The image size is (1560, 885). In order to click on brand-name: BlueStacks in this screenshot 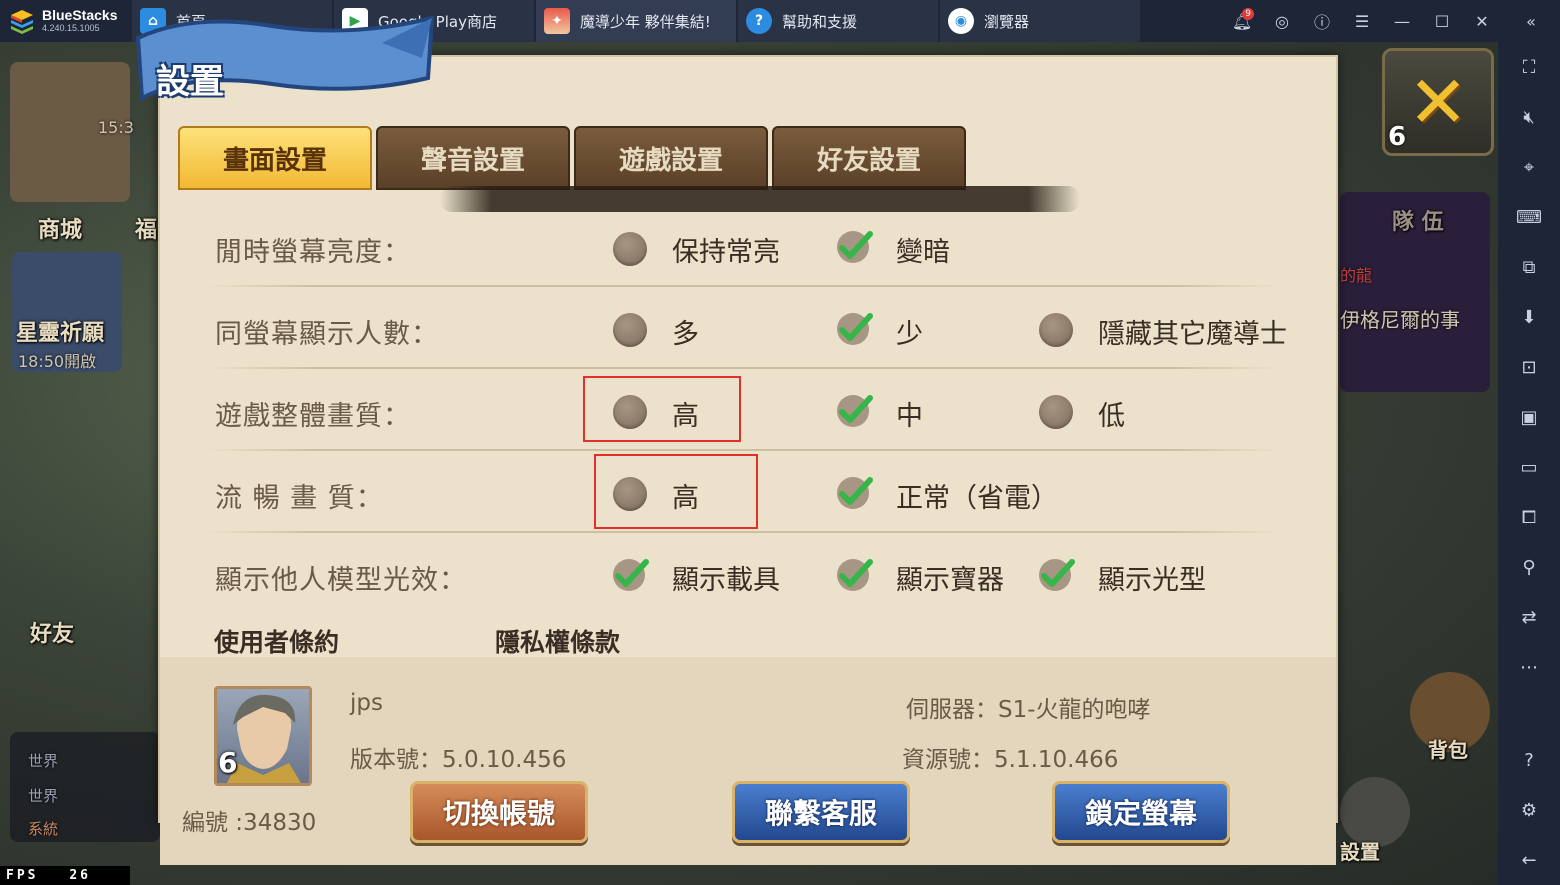, I will do `click(80, 15)`.